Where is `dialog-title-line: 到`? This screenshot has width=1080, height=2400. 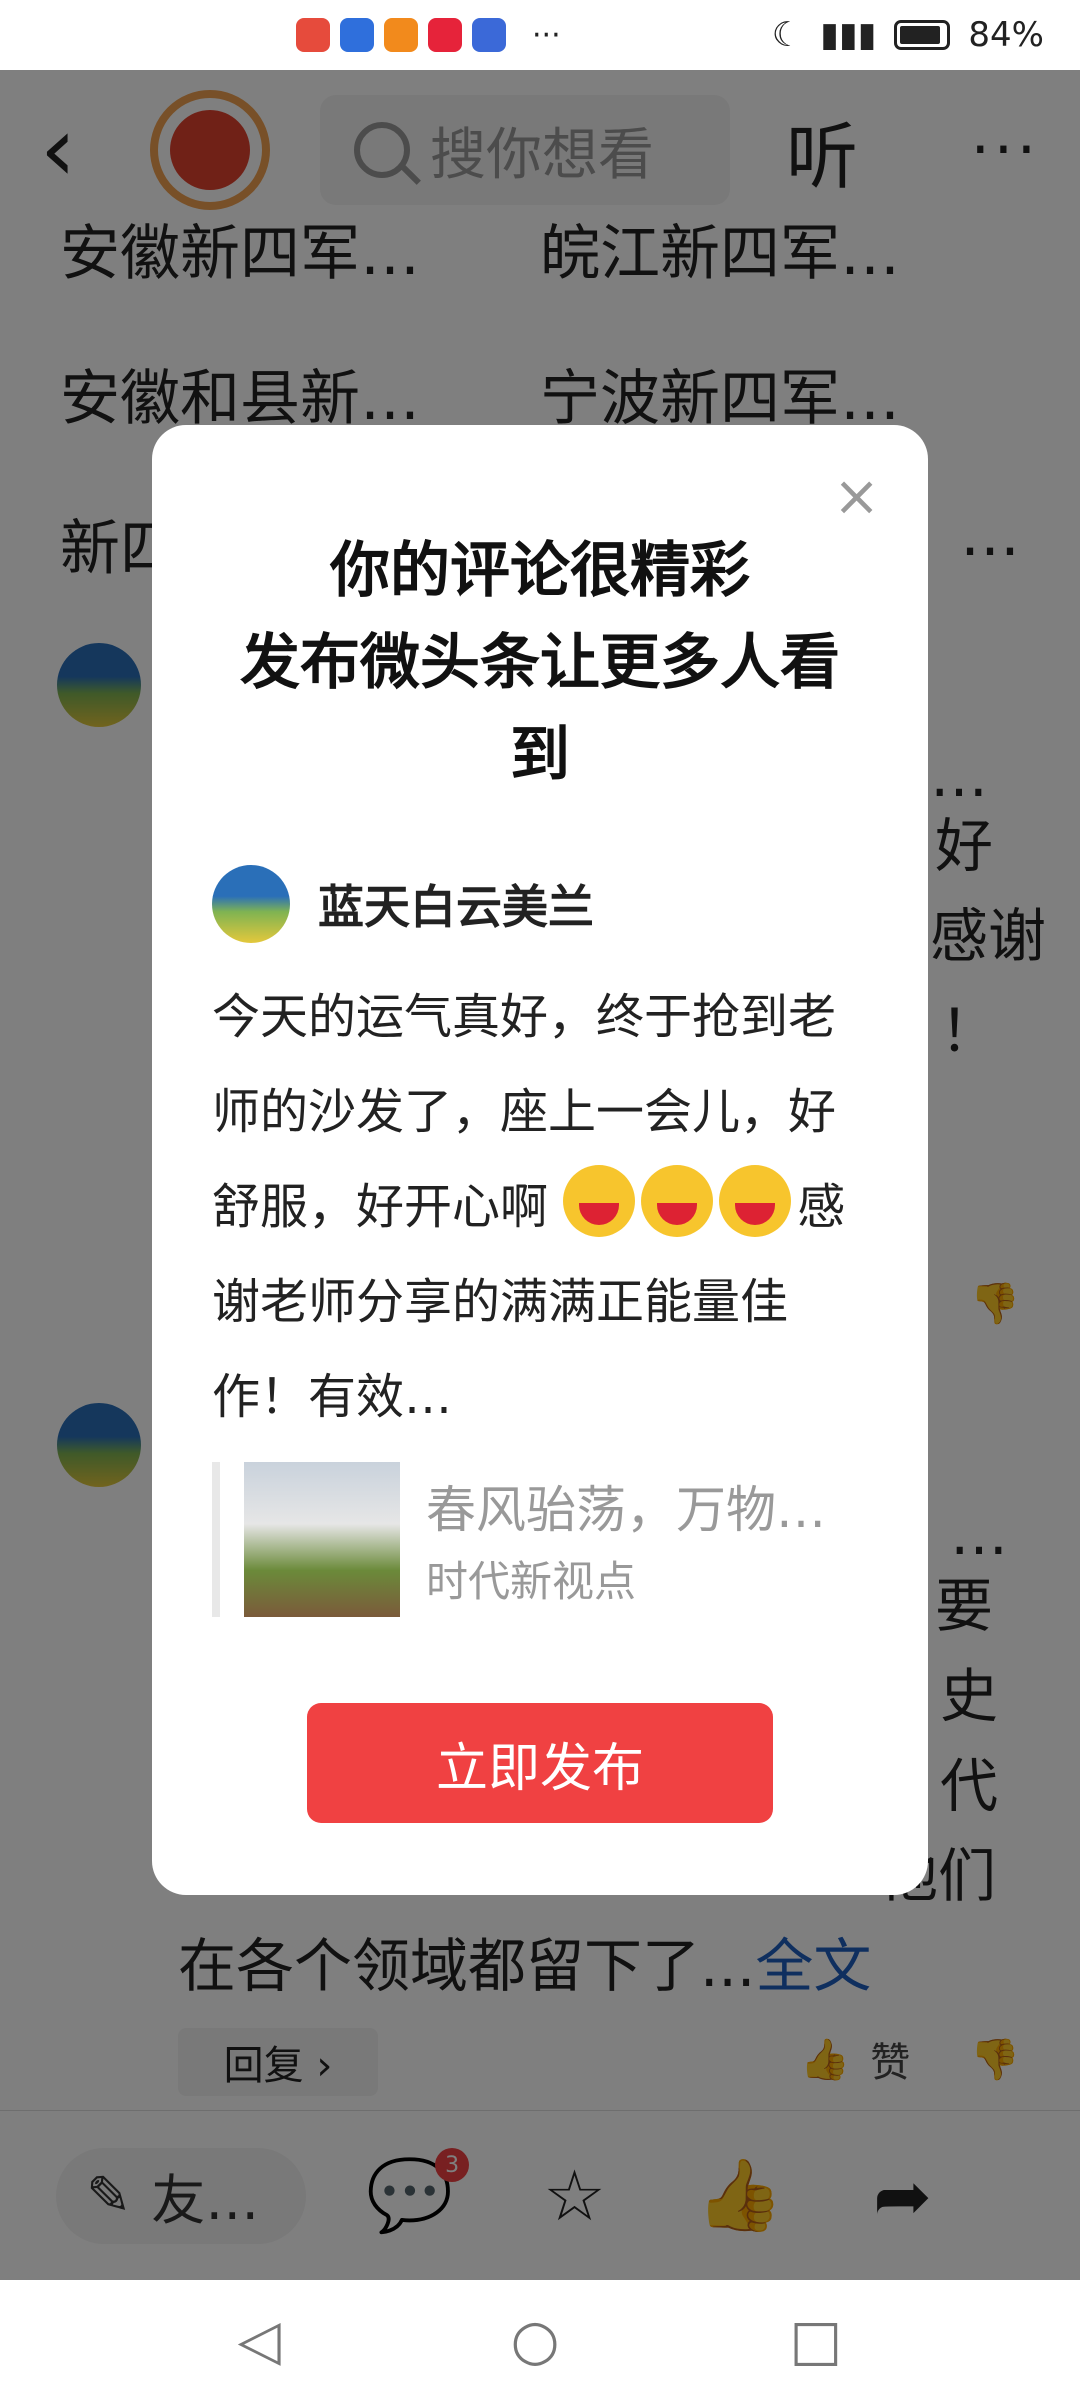 dialog-title-line: 到 is located at coordinates (540, 755).